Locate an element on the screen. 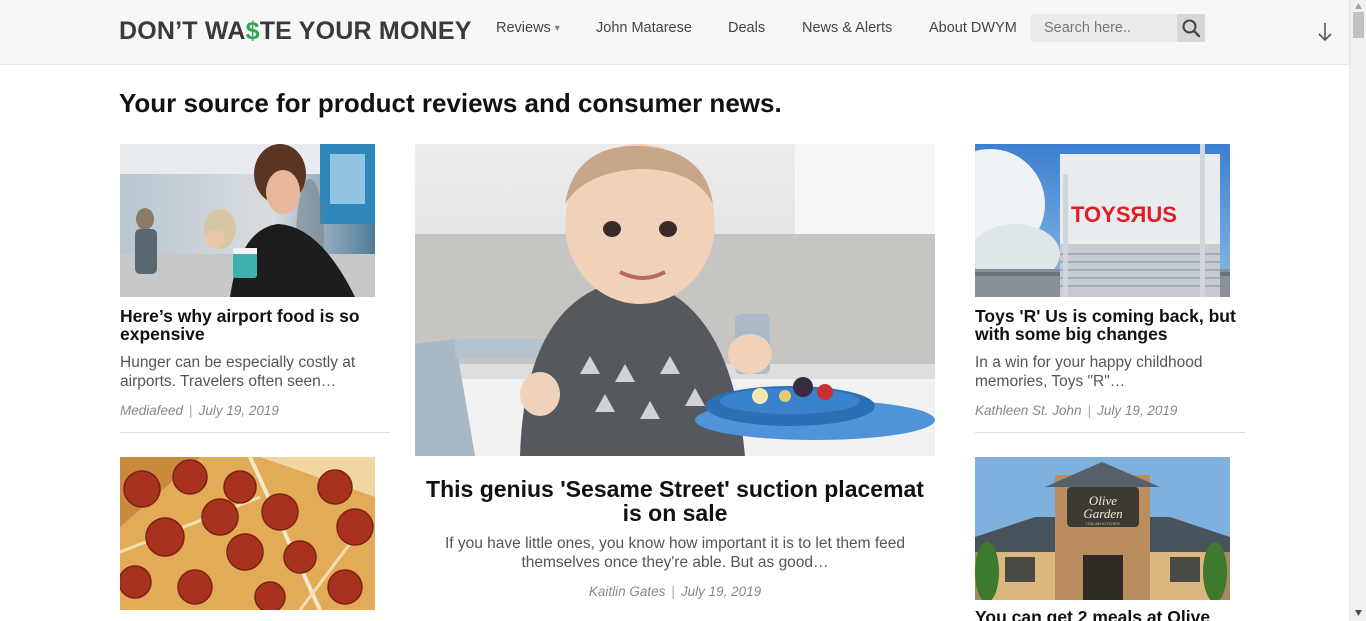 This screenshot has width=1366, height=621. arrow-down-icon is located at coordinates (1325, 32).